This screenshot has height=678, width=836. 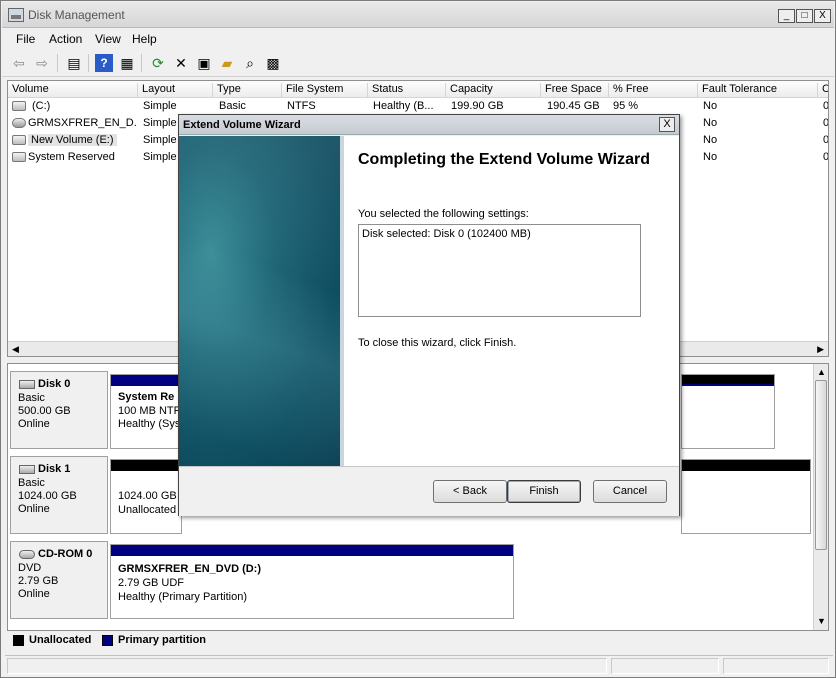 I want to click on legend-primary-label: Primary partition, so click(x=162, y=640).